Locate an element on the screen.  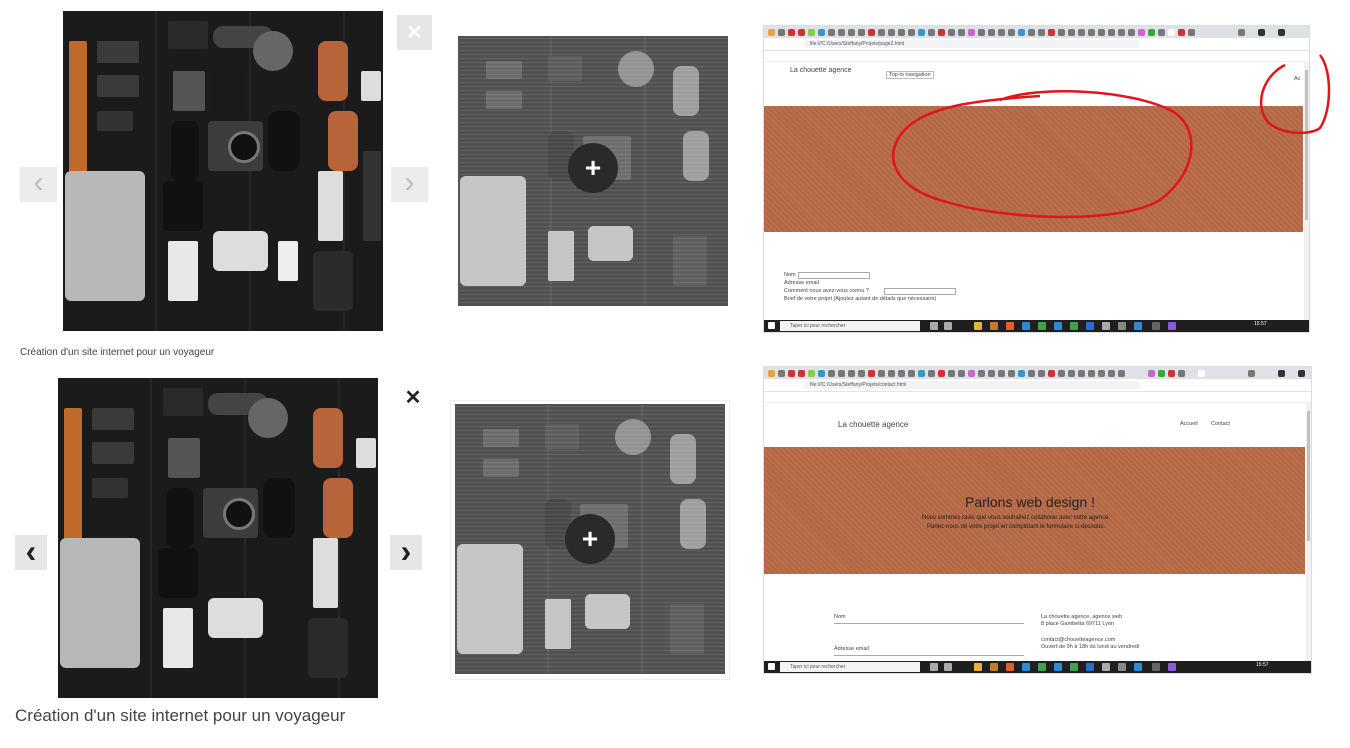
zoom-plus-button: + is located at coordinates (593, 168).